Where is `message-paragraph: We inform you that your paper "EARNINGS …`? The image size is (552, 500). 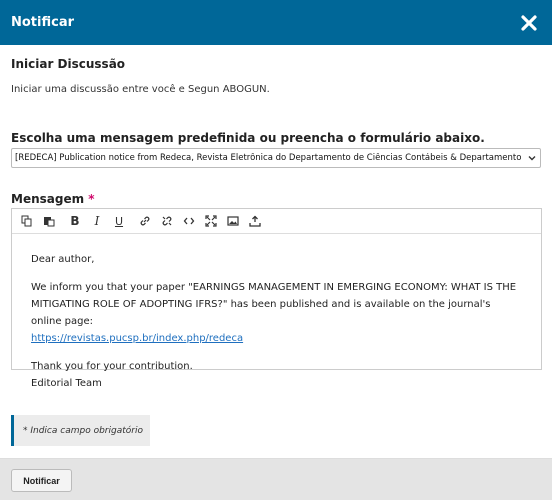 message-paragraph: We inform you that your paper "EARNINGS … is located at coordinates (274, 304).